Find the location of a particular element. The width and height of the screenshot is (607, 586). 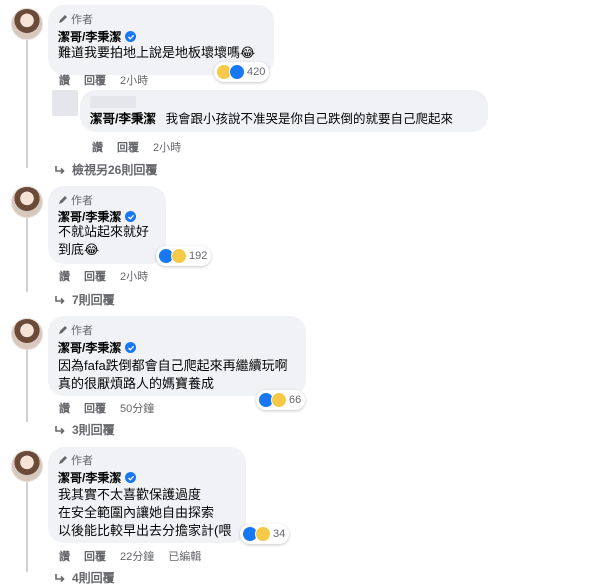

reply-text: 潔哥/李秉潔 我會跟小孩說不准哭是你自己跌倒的就要自己爬起來 is located at coordinates (271, 119).